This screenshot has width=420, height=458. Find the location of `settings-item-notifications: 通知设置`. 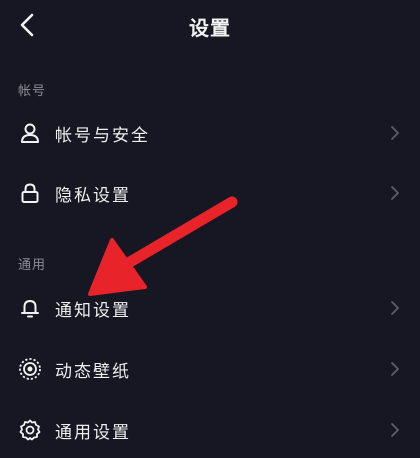

settings-item-notifications: 通知设置 is located at coordinates (210, 308).